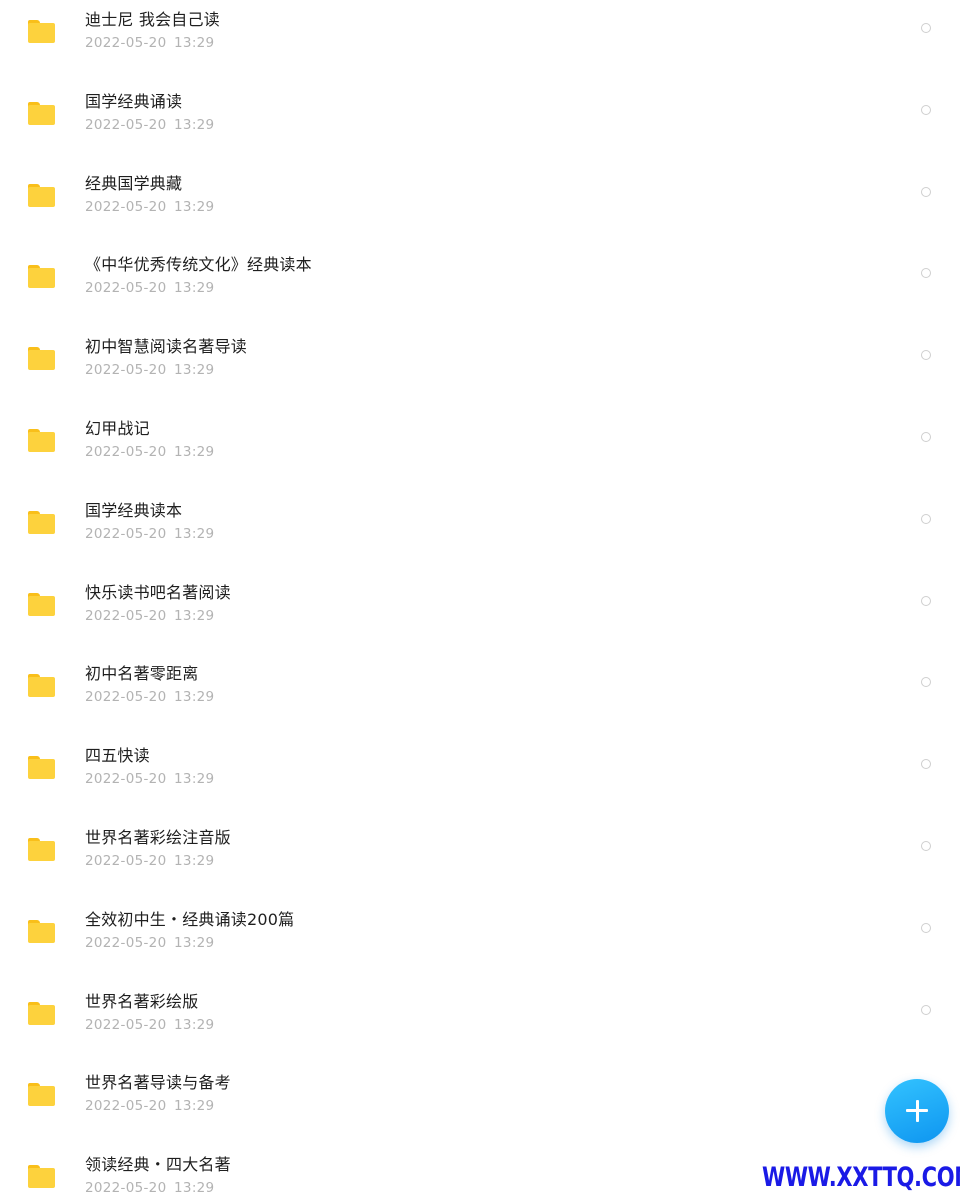  What do you see at coordinates (480, 192) in the screenshot?
I see `folder-row: 经典国学典藏 2022-05-20 13:29` at bounding box center [480, 192].